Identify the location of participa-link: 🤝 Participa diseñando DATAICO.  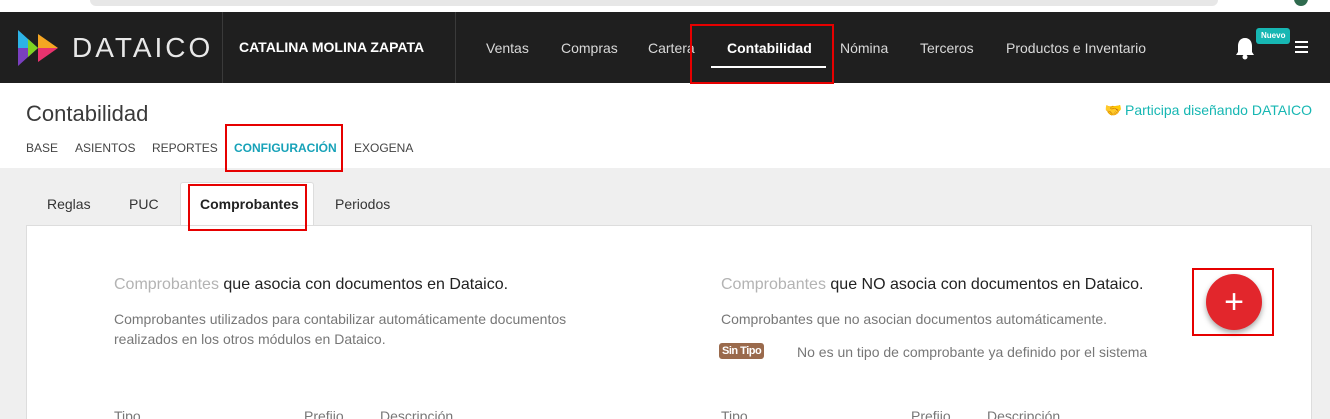
(1208, 110).